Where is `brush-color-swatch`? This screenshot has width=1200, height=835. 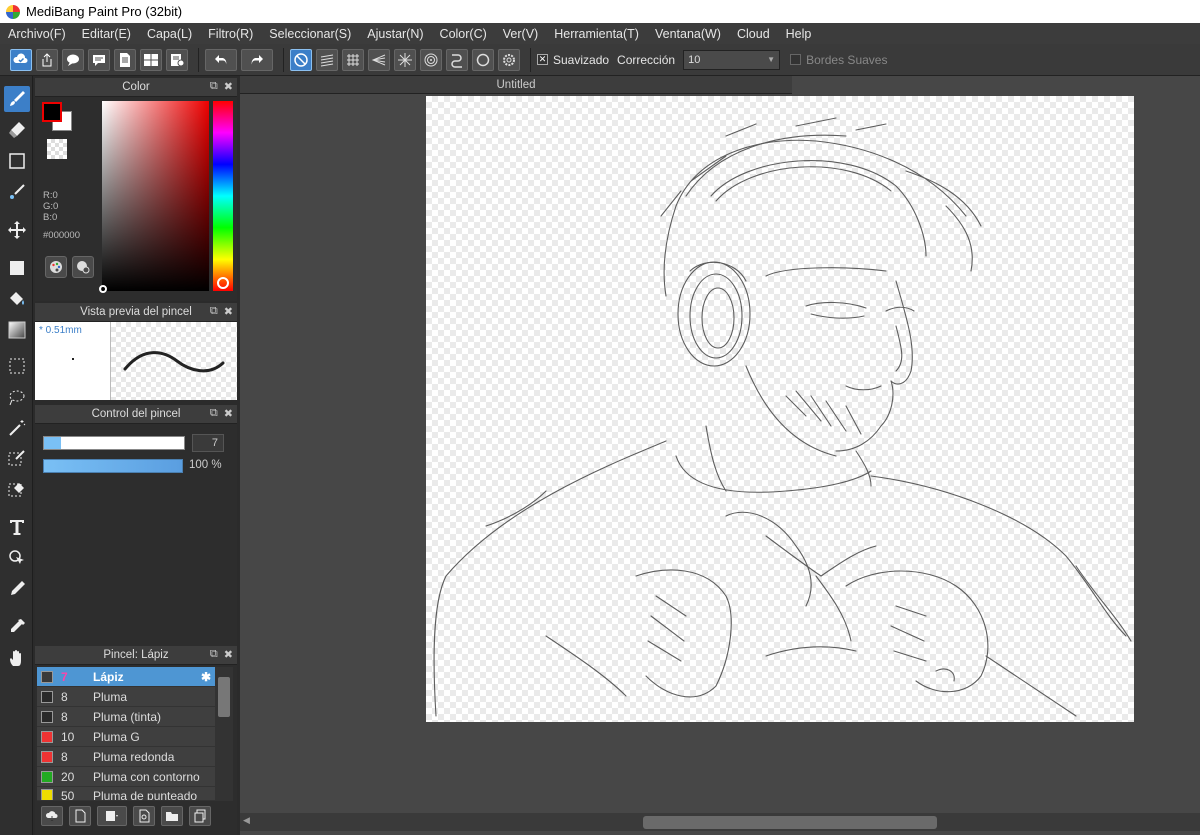
brush-color-swatch is located at coordinates (47, 756).